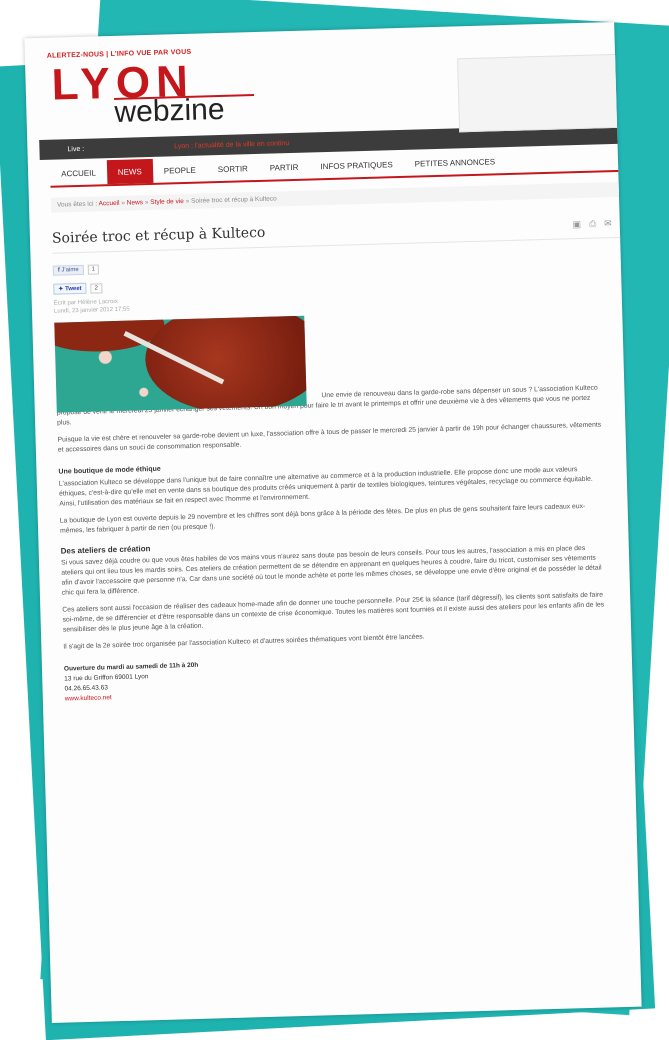 The height and width of the screenshot is (1040, 669). Describe the element at coordinates (108, 204) in the screenshot. I see `breadcrumb-accueil: Accueil` at that location.